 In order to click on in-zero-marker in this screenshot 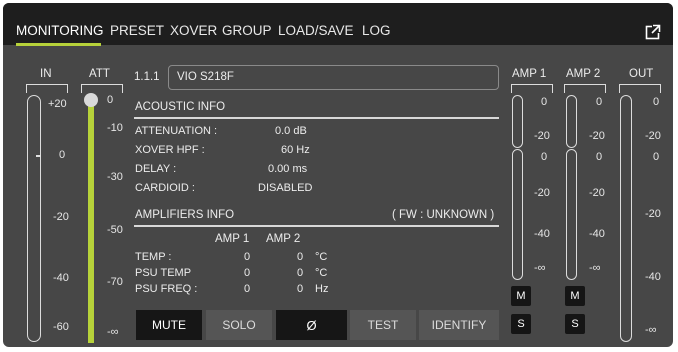, I will do `click(38, 156)`.